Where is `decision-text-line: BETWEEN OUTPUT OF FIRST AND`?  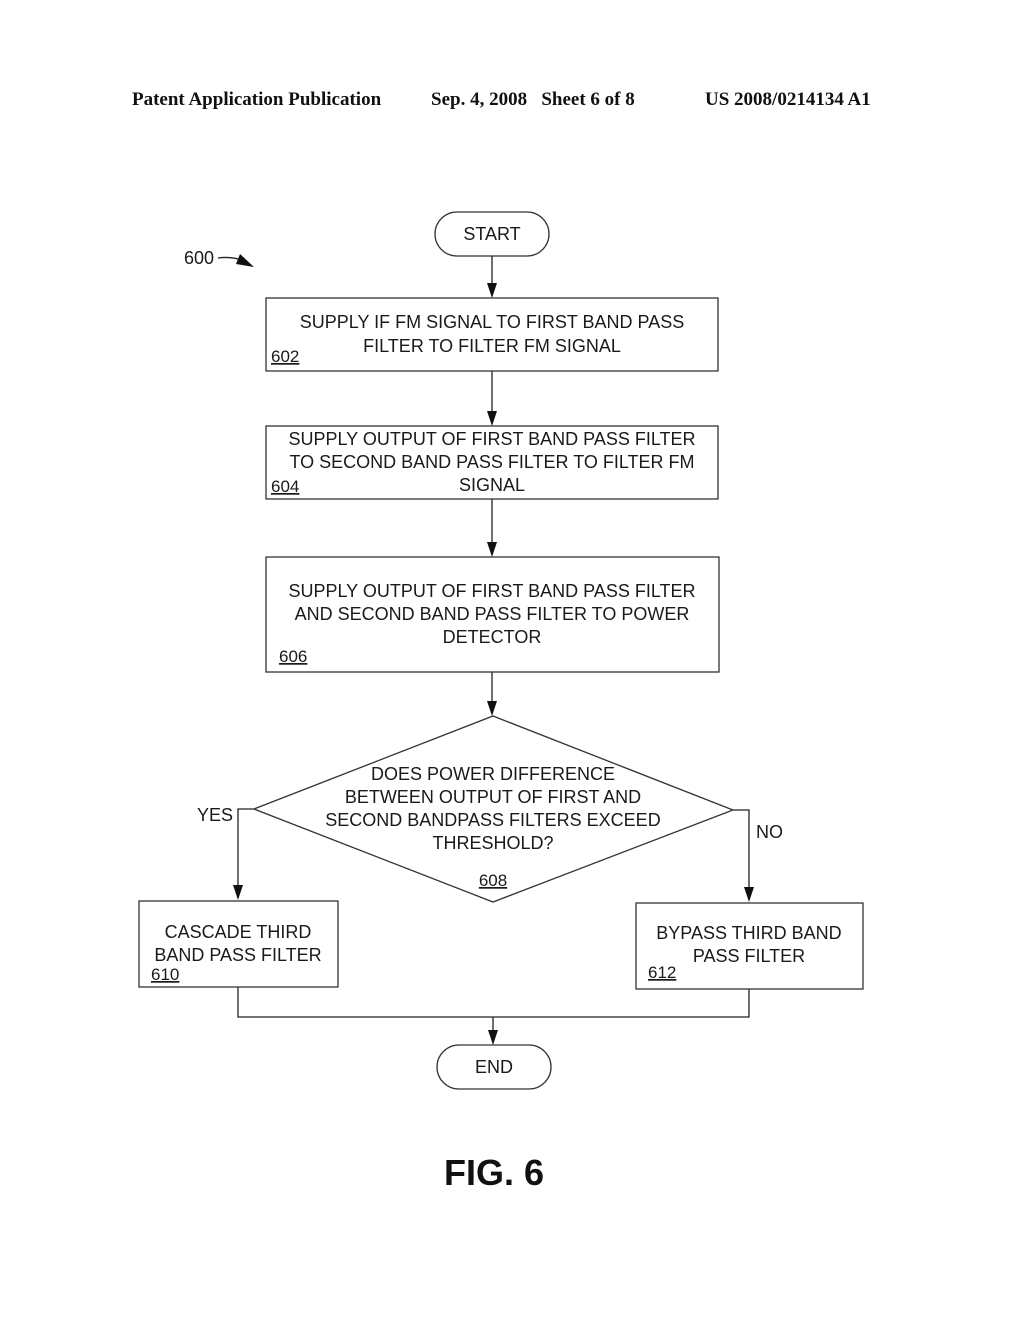
decision-text-line: BETWEEN OUTPUT OF FIRST AND is located at coordinates (493, 797).